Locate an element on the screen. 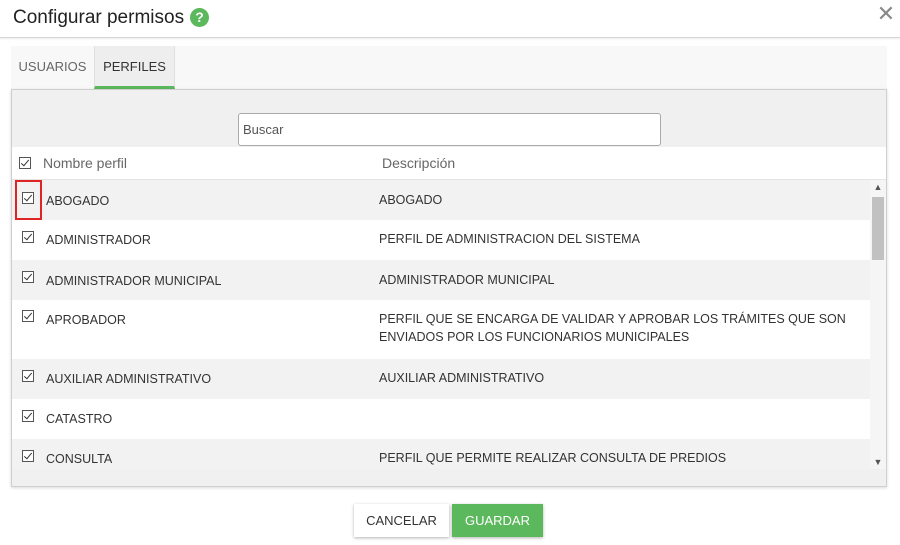  profile-name: ADMINISTRADOR is located at coordinates (98, 240).